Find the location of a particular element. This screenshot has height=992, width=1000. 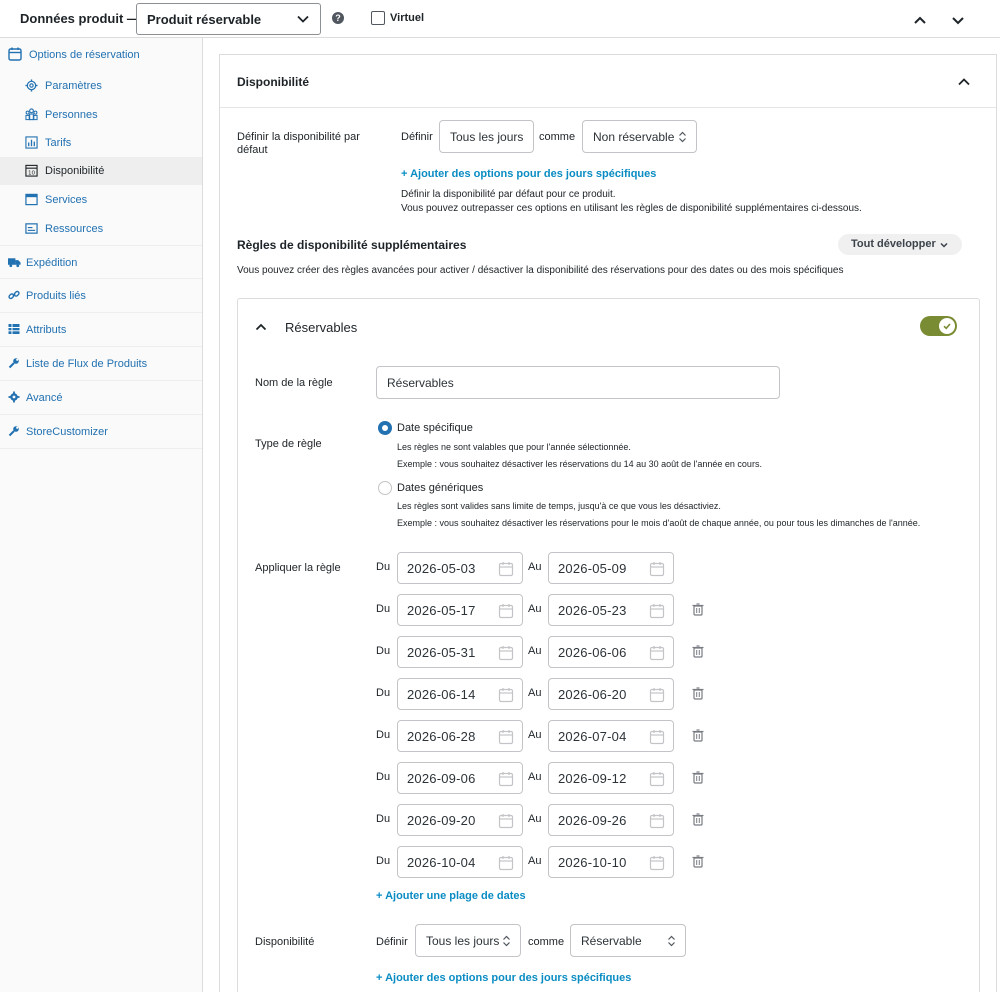

subtab-tarifs: Tarifs is located at coordinates (101, 143).